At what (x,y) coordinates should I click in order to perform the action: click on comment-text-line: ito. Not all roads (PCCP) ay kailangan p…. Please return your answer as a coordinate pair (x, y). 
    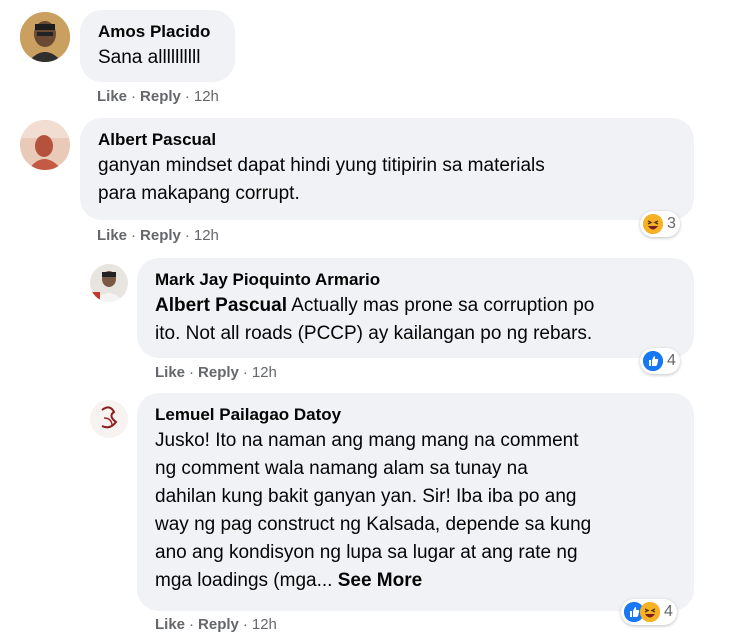
    Looking at the image, I should click on (374, 333).